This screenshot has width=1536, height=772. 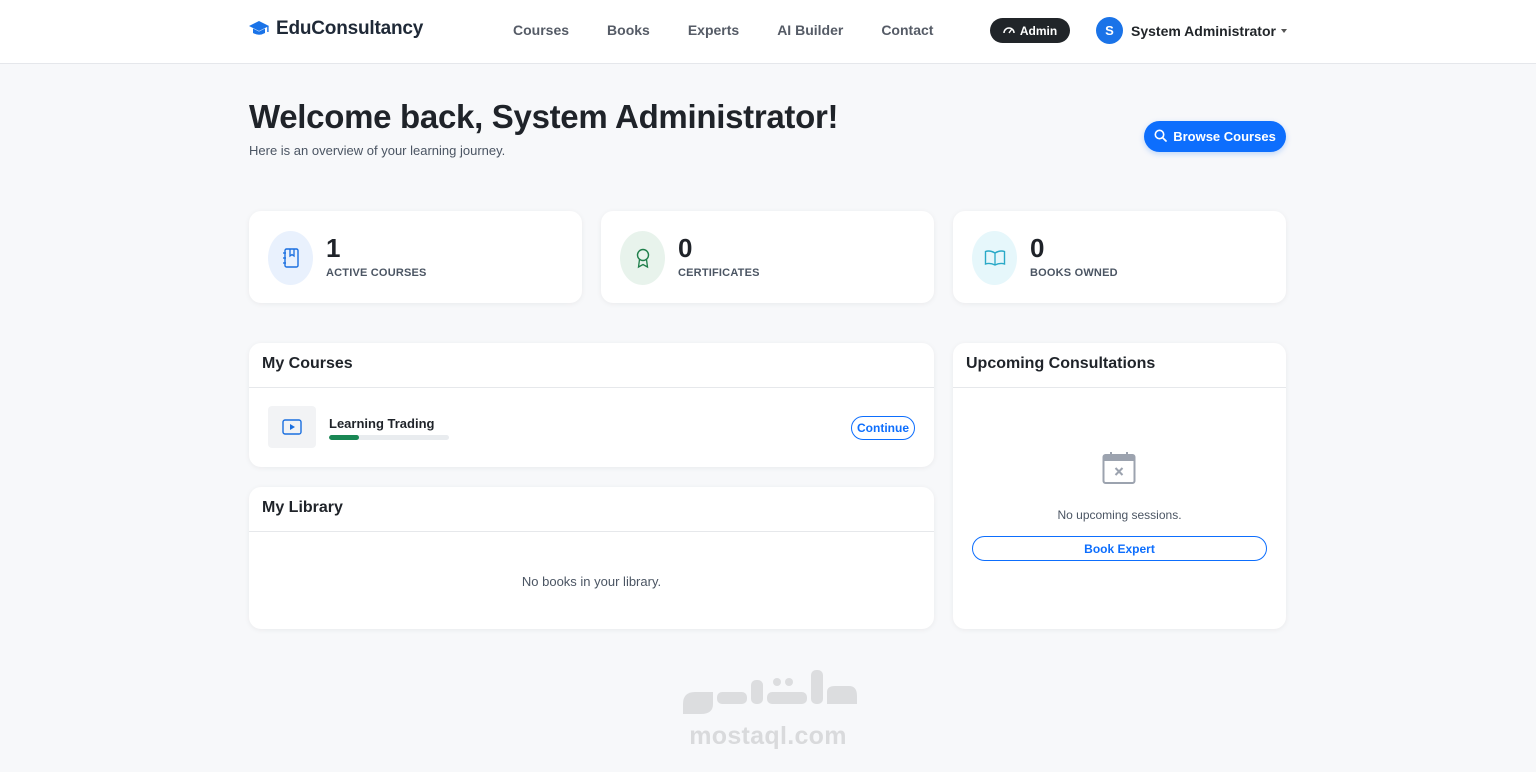 What do you see at coordinates (883, 428) in the screenshot?
I see `continue-button: Continue` at bounding box center [883, 428].